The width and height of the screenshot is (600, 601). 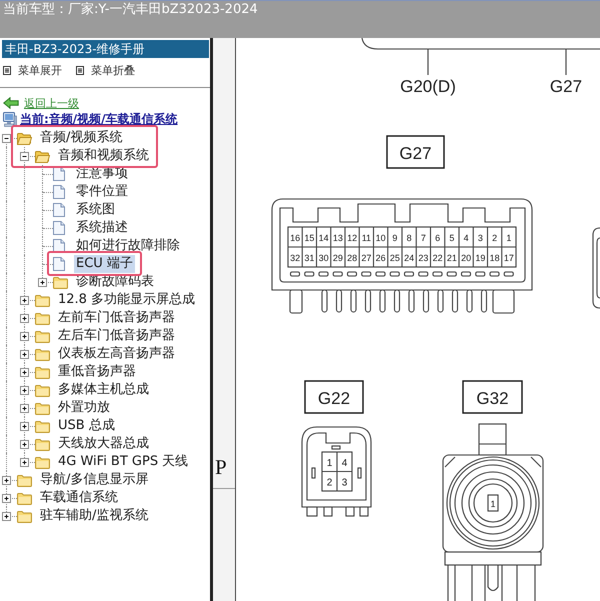 I want to click on tree-item: 多媒体主机总成, so click(x=103, y=390).